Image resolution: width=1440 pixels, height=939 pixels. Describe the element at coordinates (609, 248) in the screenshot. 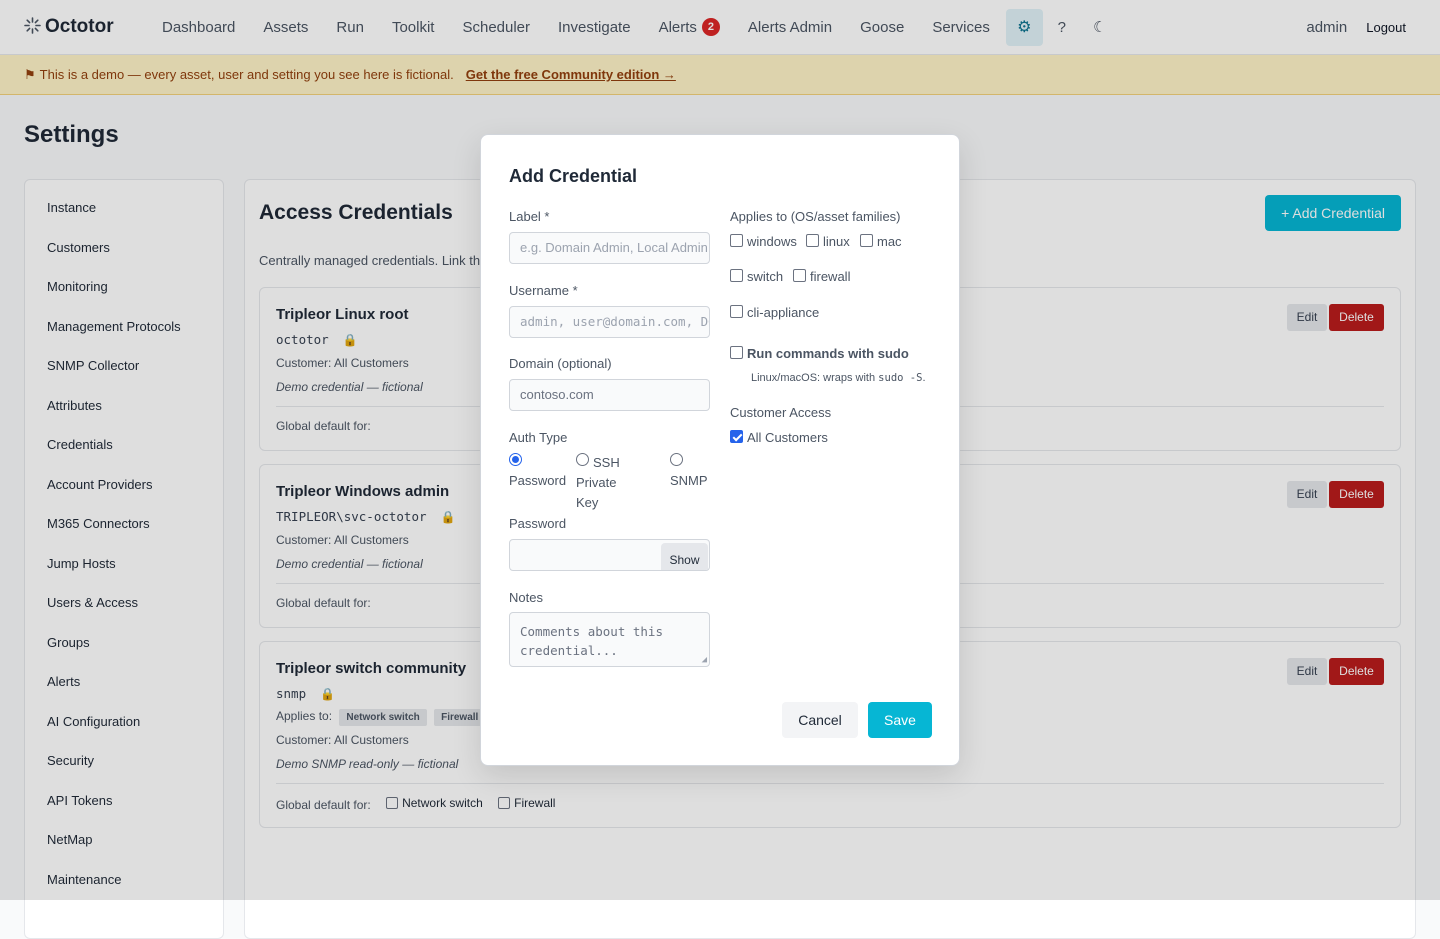

I see `label-input: e.g. Domain Admin, Local Admin` at that location.